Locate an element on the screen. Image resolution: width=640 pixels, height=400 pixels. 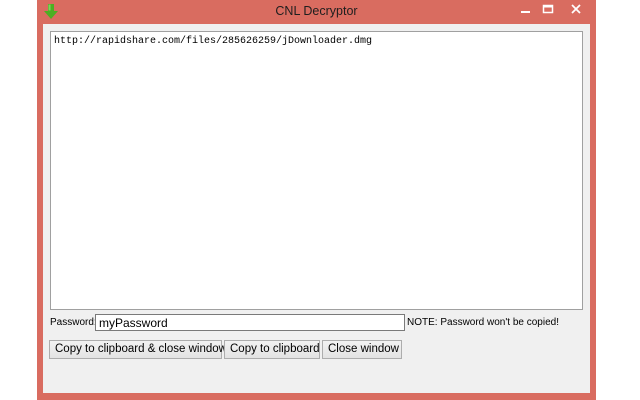
maximize-icon is located at coordinates (548, 10).